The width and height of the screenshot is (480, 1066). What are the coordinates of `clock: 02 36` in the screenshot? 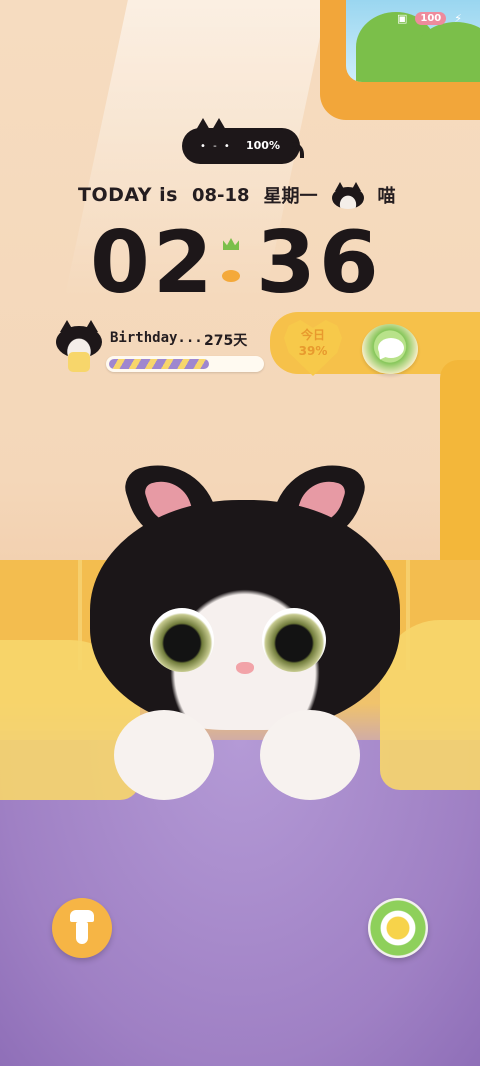 It's located at (240, 263).